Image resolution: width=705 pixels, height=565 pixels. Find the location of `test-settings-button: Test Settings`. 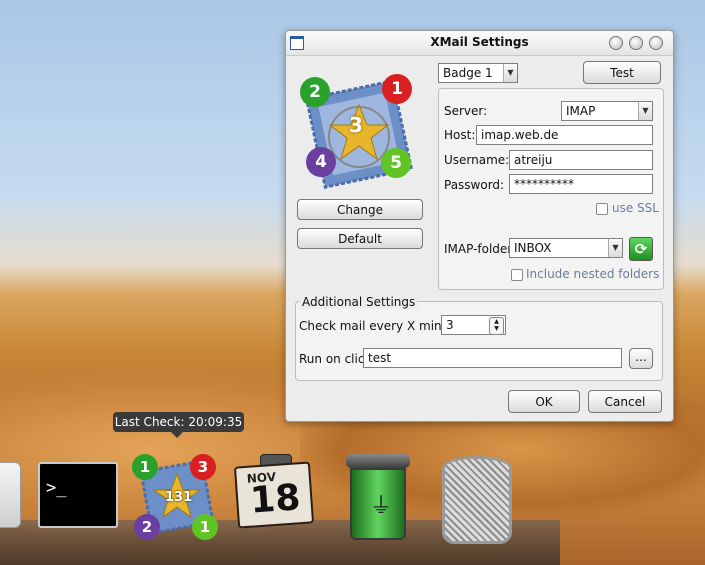

test-settings-button: Test Settings is located at coordinates (622, 82).